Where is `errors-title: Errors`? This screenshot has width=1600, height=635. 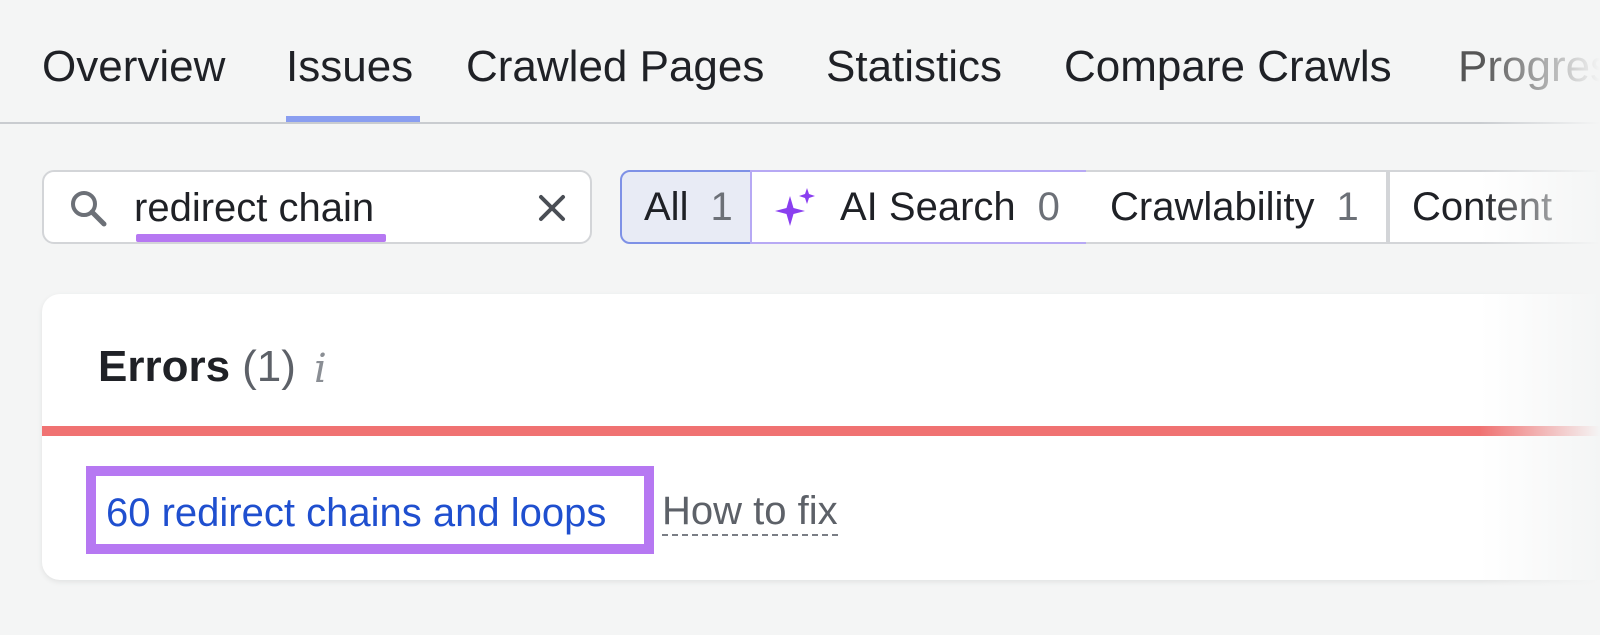
errors-title: Errors is located at coordinates (164, 366).